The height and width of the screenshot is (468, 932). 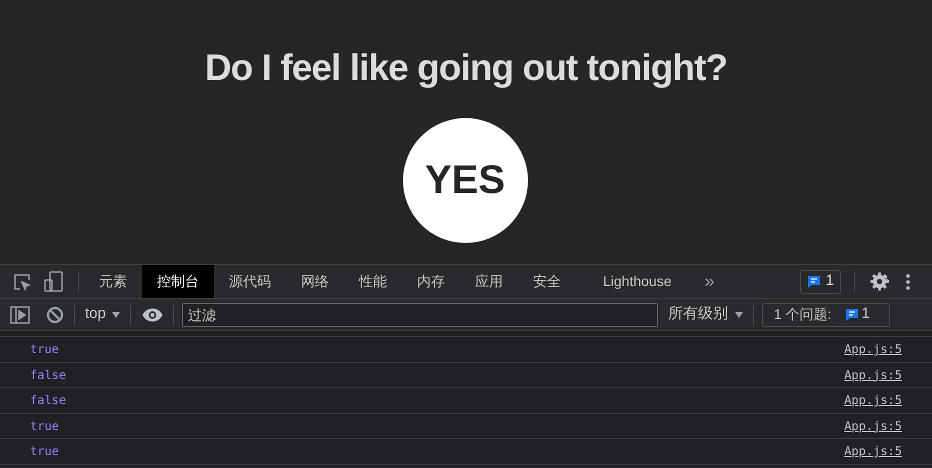 I want to click on yes-button: YES, so click(x=465, y=180).